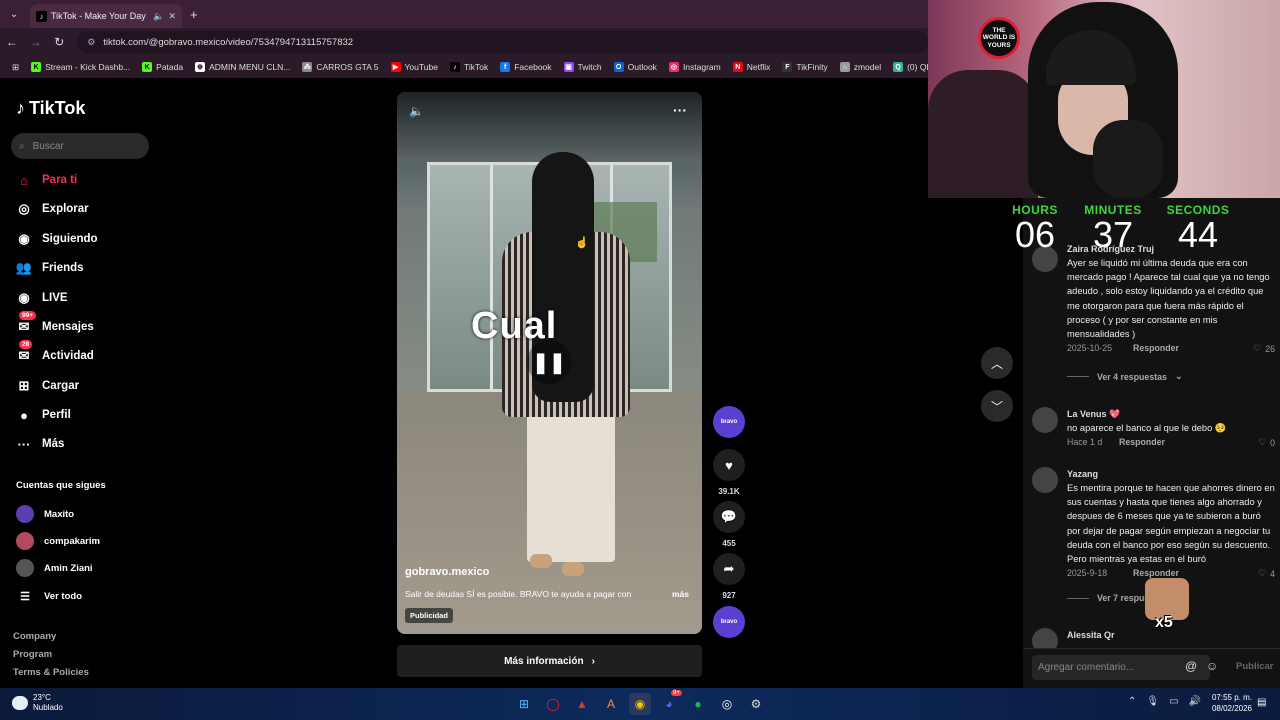 The width and height of the screenshot is (1280, 720). What do you see at coordinates (1132, 701) in the screenshot?
I see `chevron-up-icon: ⌃` at bounding box center [1132, 701].